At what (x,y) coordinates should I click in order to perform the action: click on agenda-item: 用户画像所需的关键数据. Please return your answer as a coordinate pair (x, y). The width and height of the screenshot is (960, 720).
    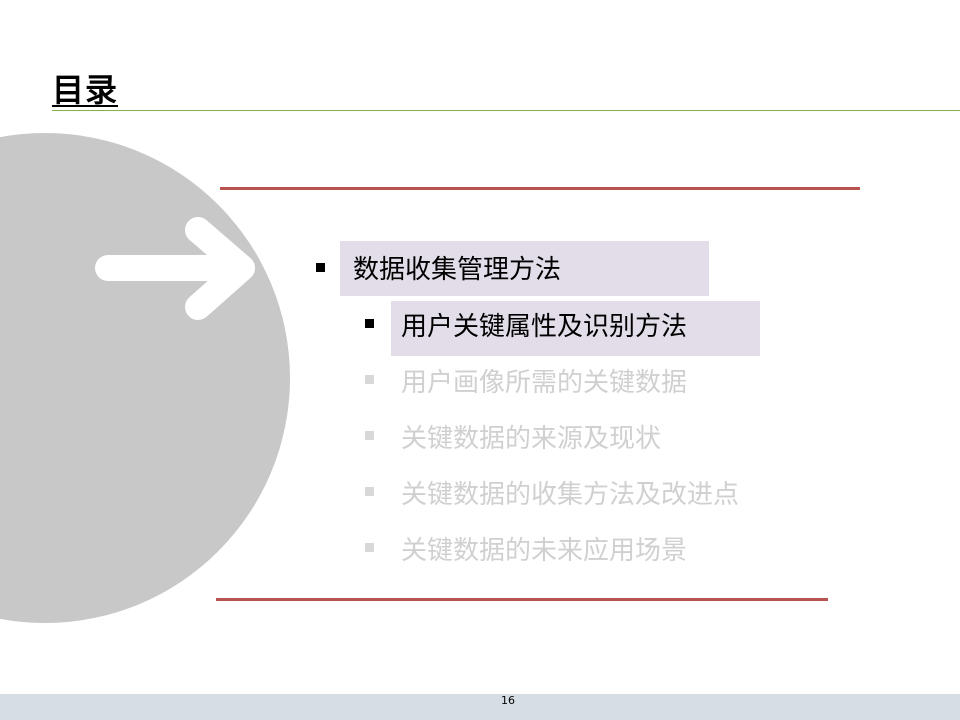
    Looking at the image, I should click on (544, 383).